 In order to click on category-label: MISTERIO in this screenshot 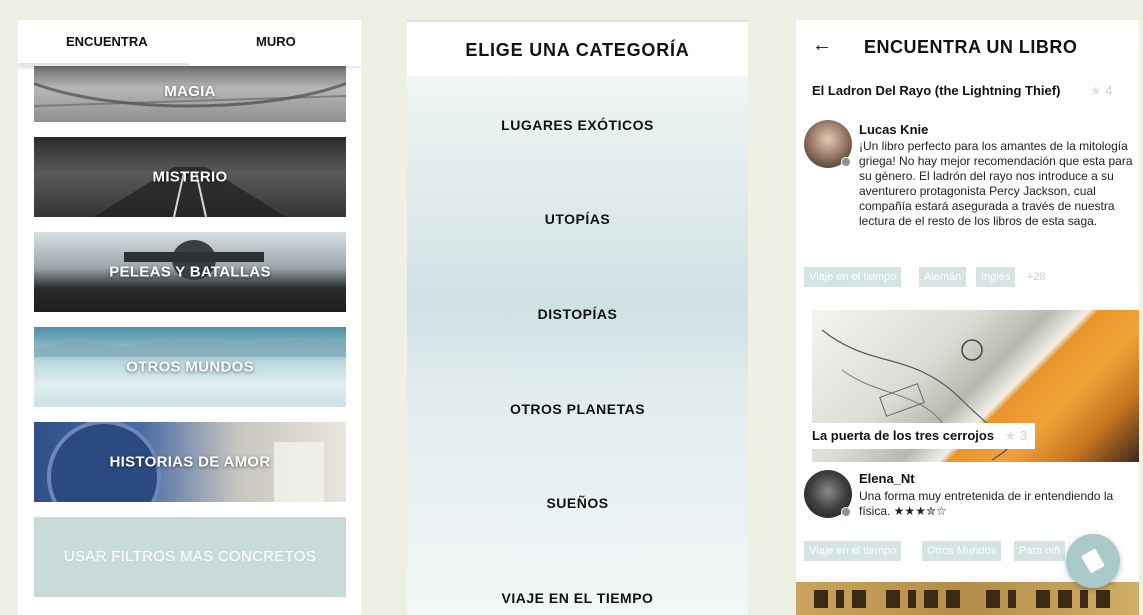, I will do `click(190, 177)`.